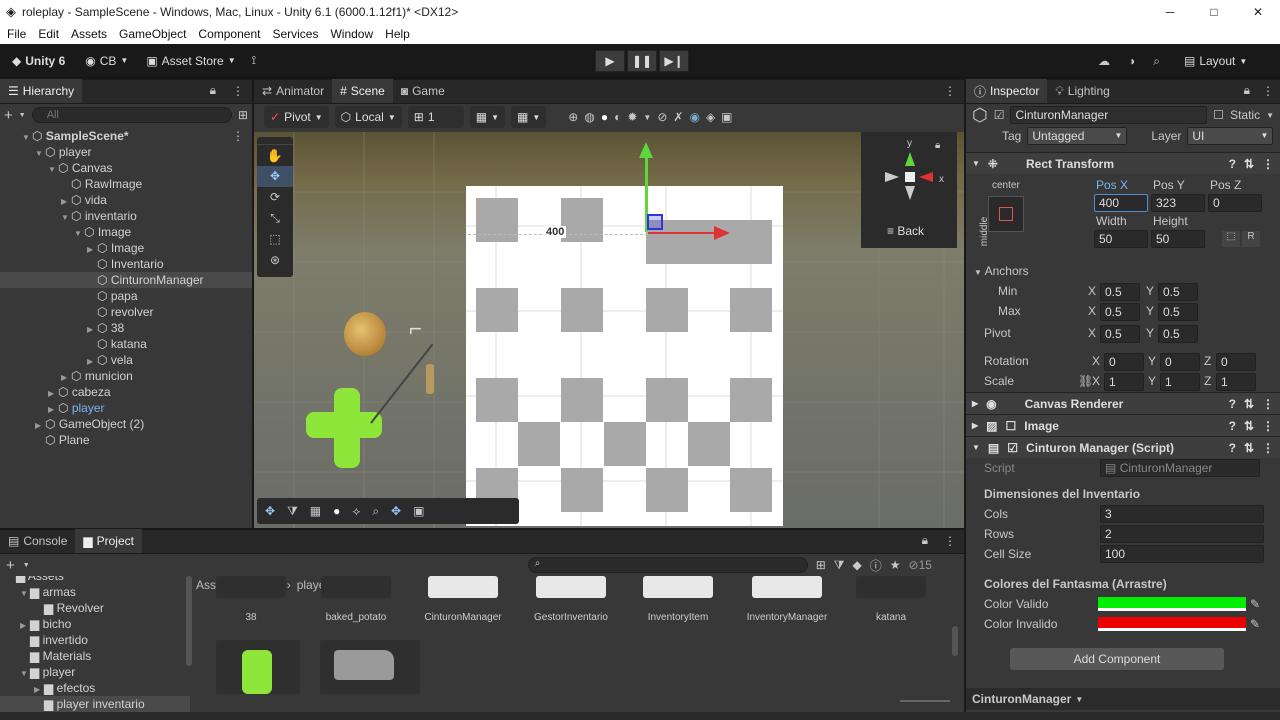 The width and height of the screenshot is (1280, 720). Describe the element at coordinates (95, 580) in the screenshot. I see `project-folder-item: ▆ Assets` at that location.